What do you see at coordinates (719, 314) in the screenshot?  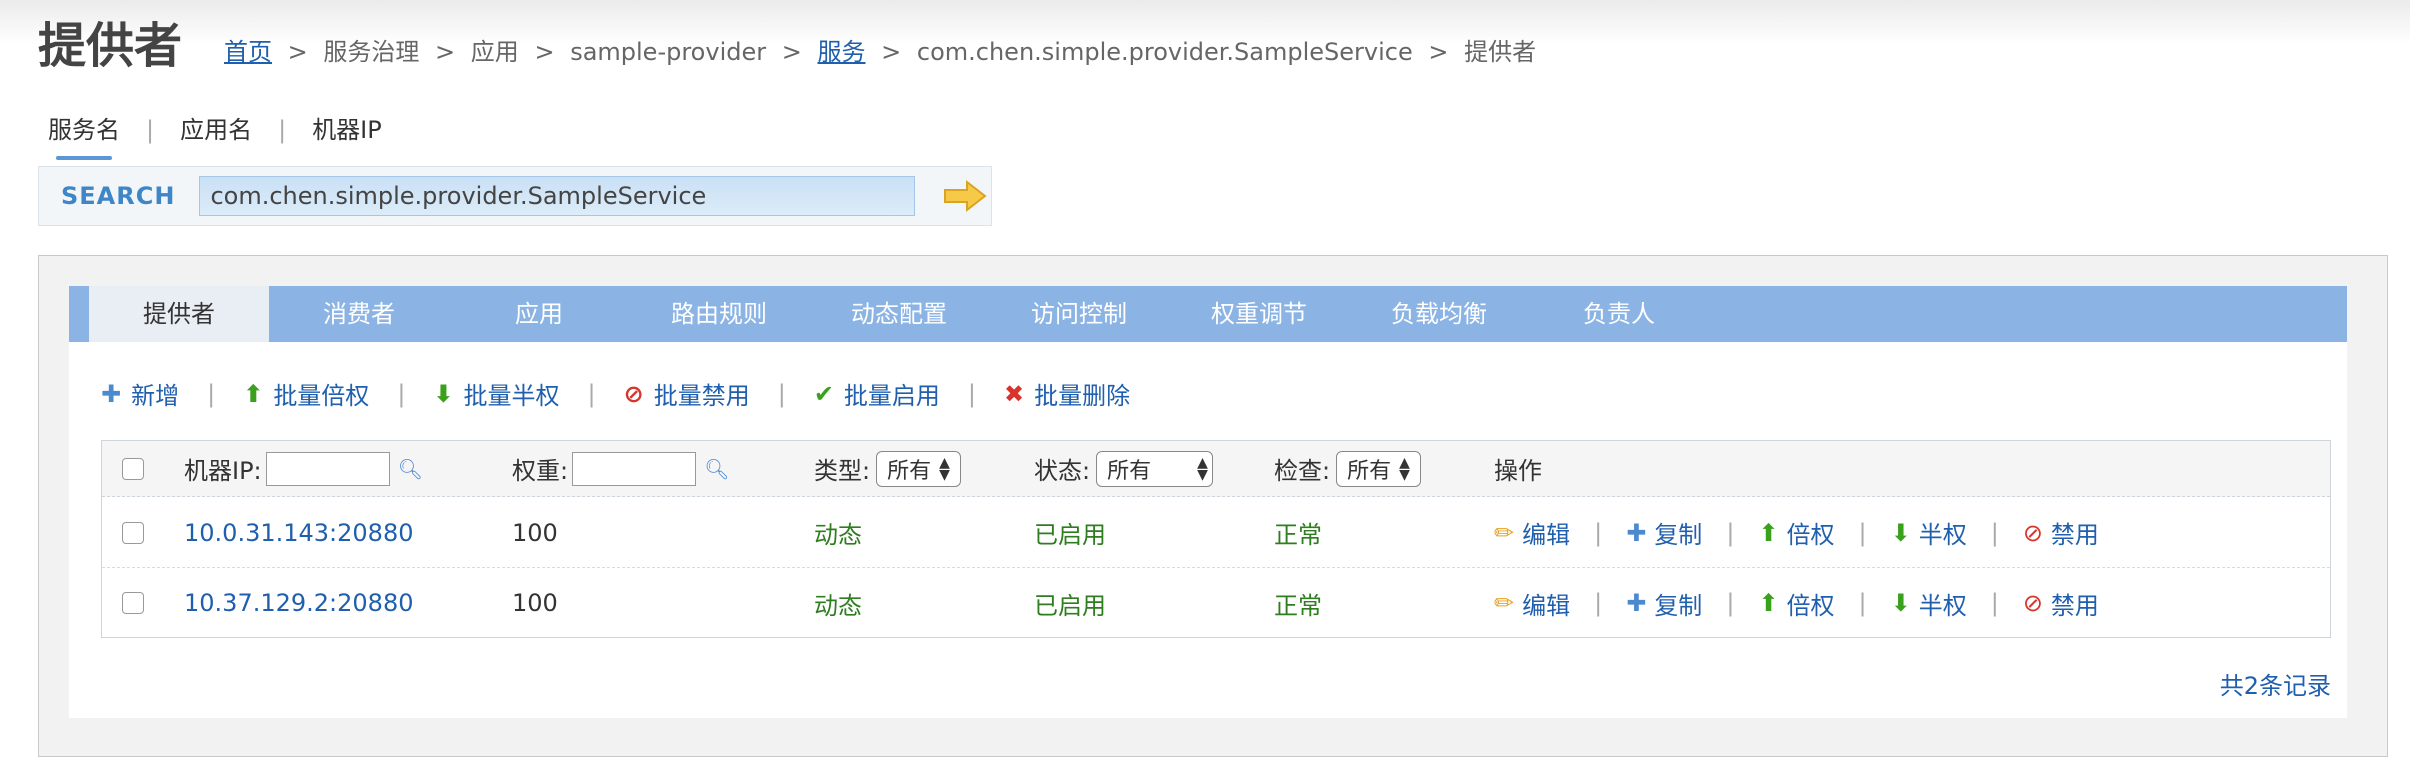 I see `tab-routes: 路由规则` at bounding box center [719, 314].